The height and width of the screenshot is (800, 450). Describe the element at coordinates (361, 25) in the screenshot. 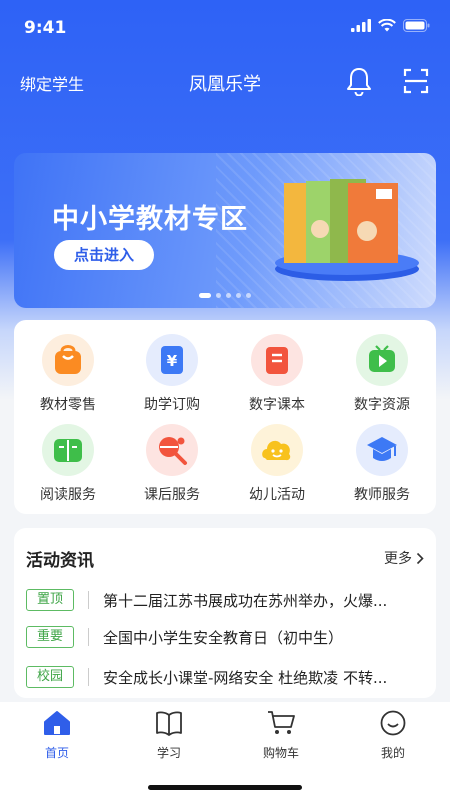

I see `signal-icon` at that location.